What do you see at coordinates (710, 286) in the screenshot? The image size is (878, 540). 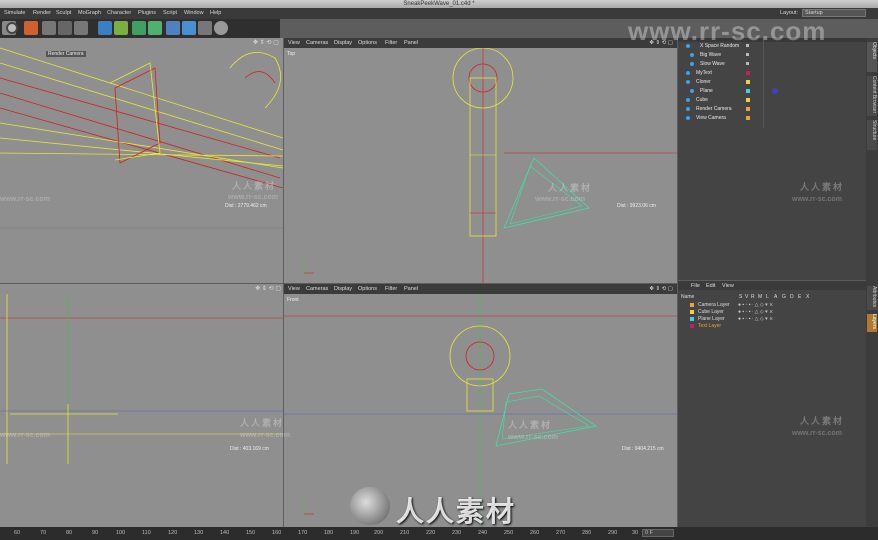 I see `layer-menu-edit: Edit` at bounding box center [710, 286].